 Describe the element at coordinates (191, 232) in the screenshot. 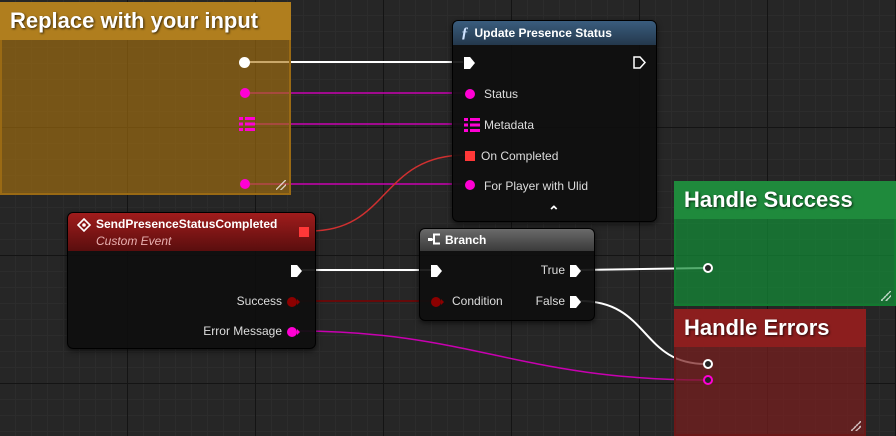

I see `event-node-header: SendPresenceStatusCompleted Custom Event` at that location.